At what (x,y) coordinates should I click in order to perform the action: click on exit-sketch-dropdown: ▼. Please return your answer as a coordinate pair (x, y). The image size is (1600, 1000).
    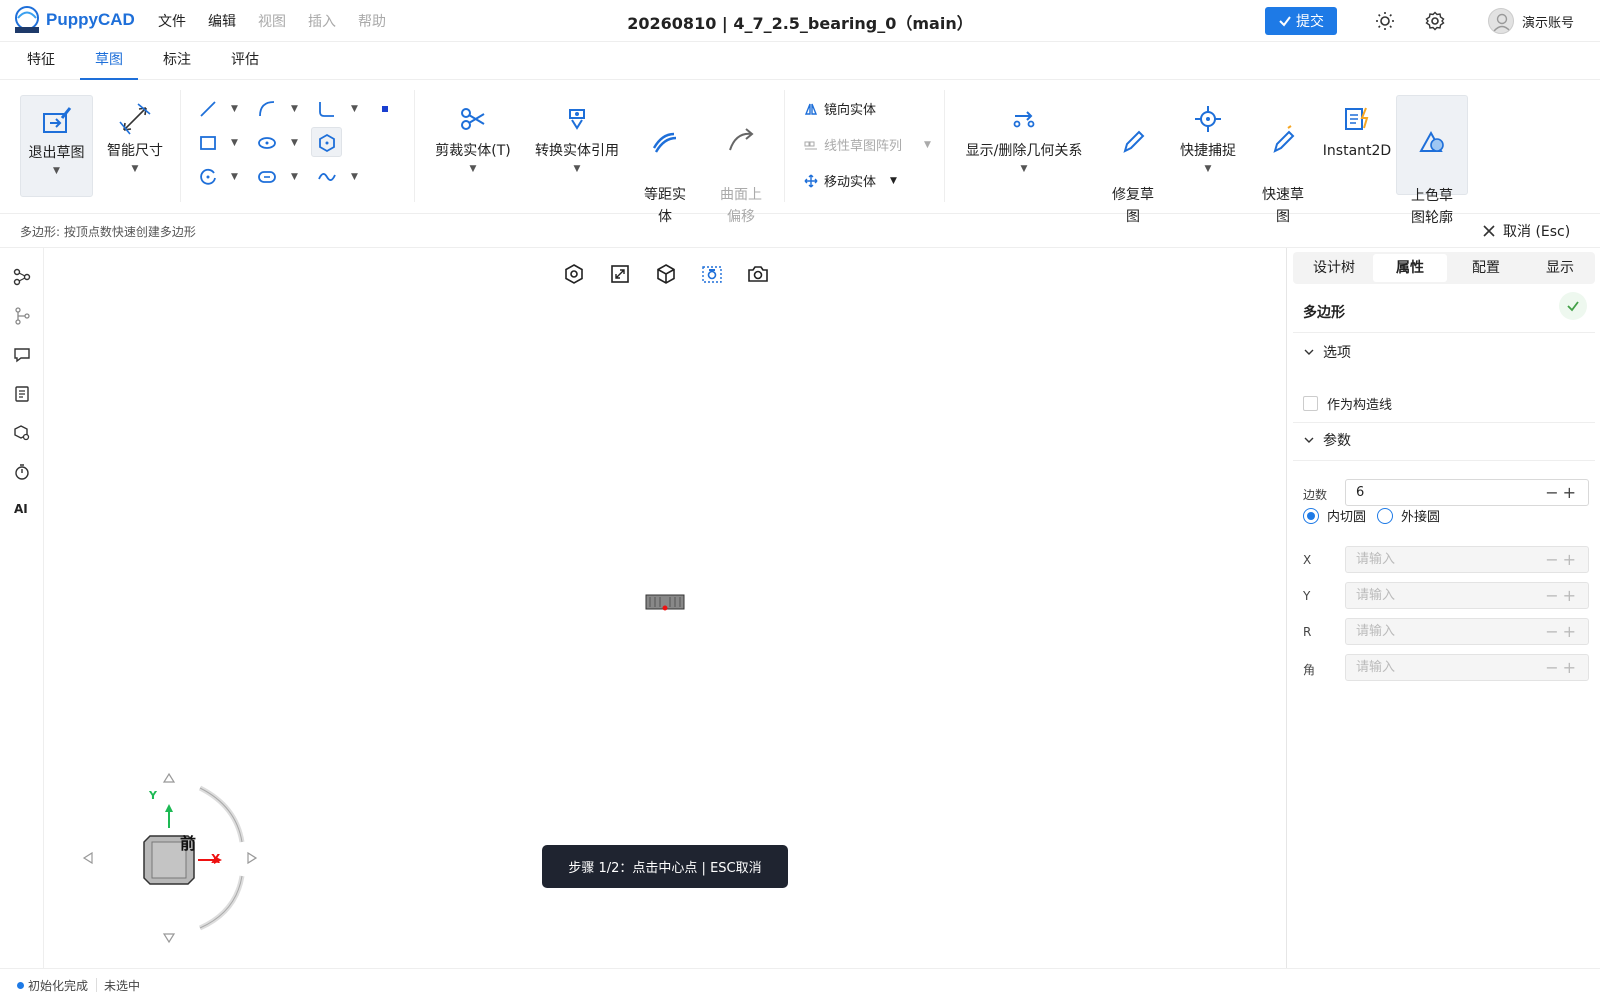
    Looking at the image, I should click on (56, 171).